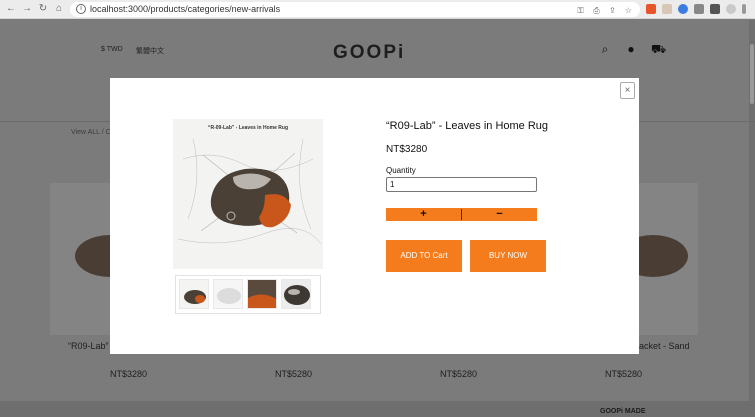 Image resolution: width=755 pixels, height=417 pixels. Describe the element at coordinates (623, 411) in the screenshot. I see `footer-brand: GOOPi MADE` at that location.